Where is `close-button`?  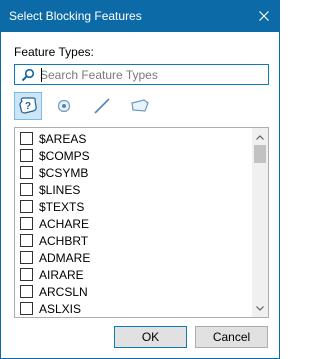
close-button is located at coordinates (264, 16).